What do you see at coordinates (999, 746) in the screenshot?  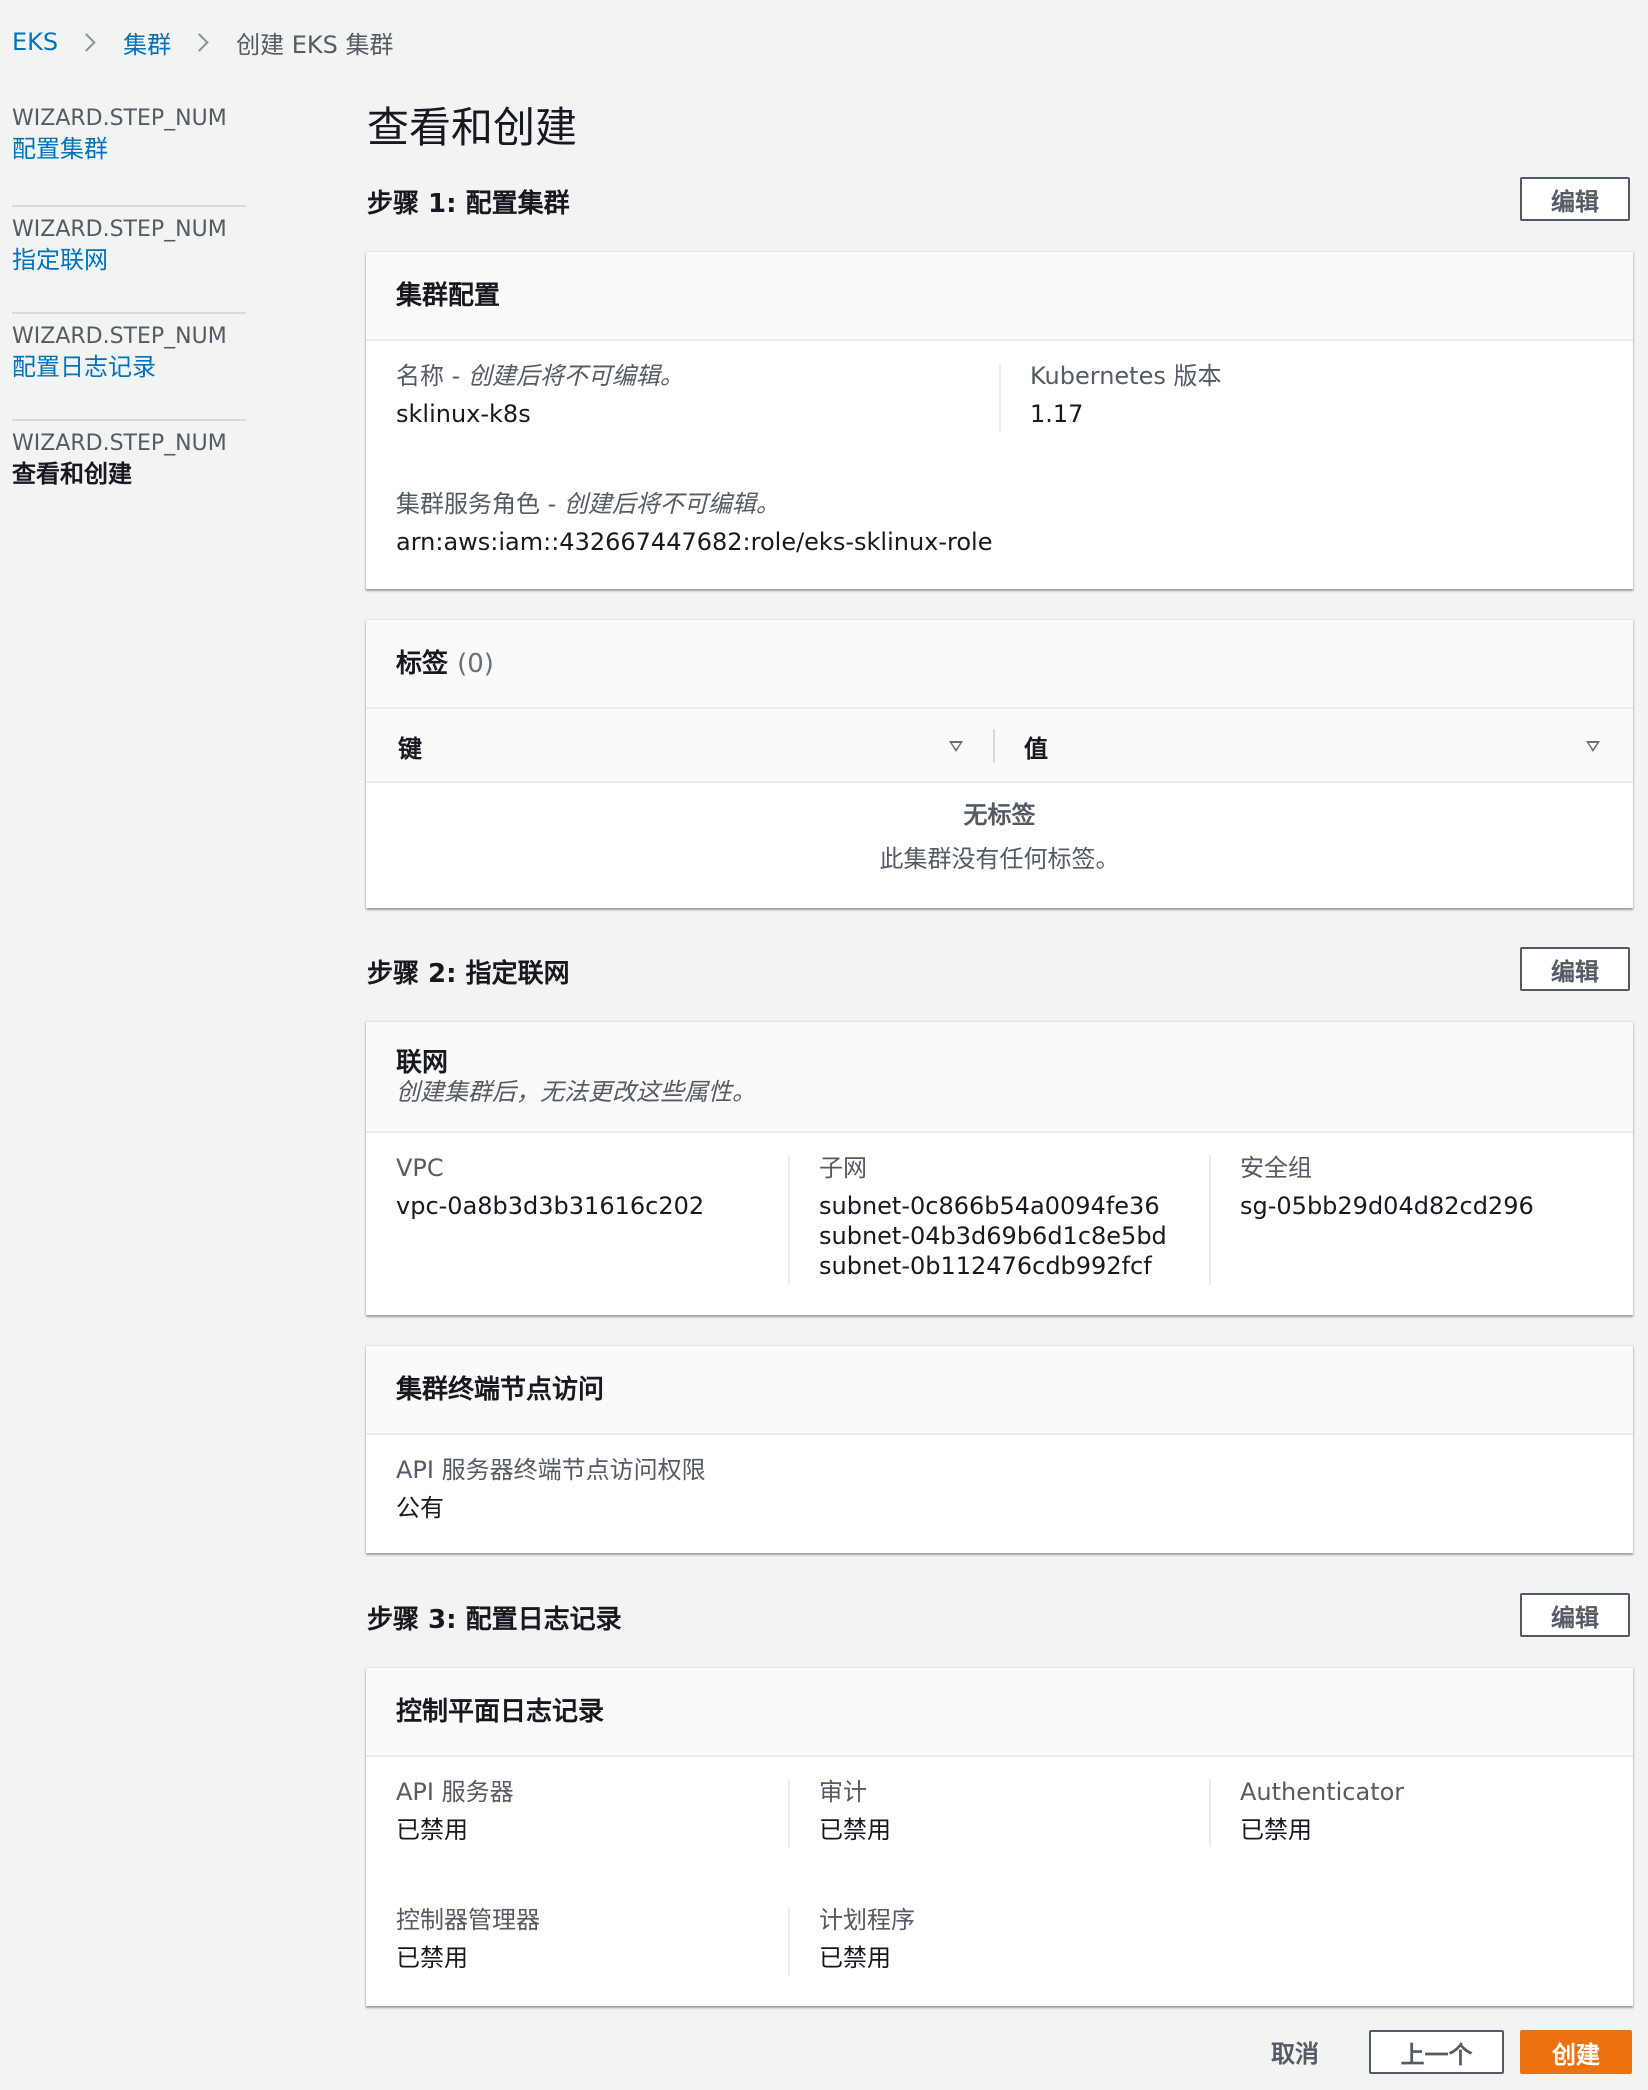 I see `tags-table-header: 键 值` at bounding box center [999, 746].